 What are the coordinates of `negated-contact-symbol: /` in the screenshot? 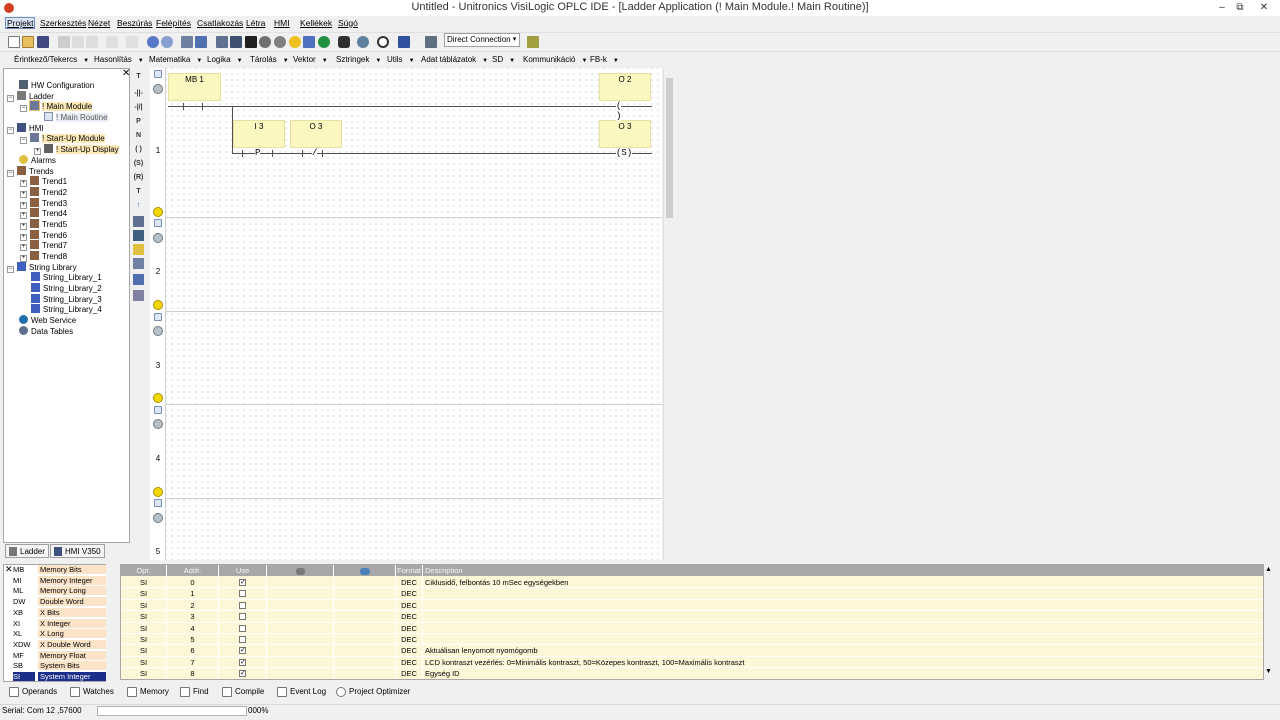 It's located at (315, 153).